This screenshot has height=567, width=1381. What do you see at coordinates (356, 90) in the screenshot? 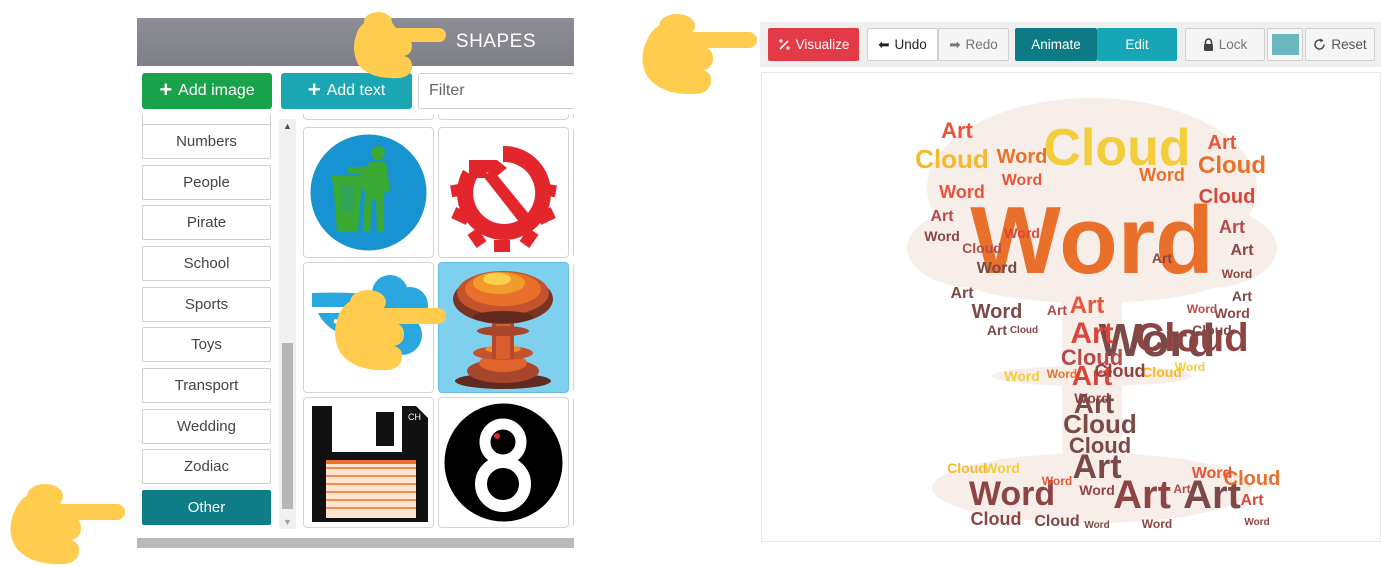
I see `add-text-label: Add text` at bounding box center [356, 90].